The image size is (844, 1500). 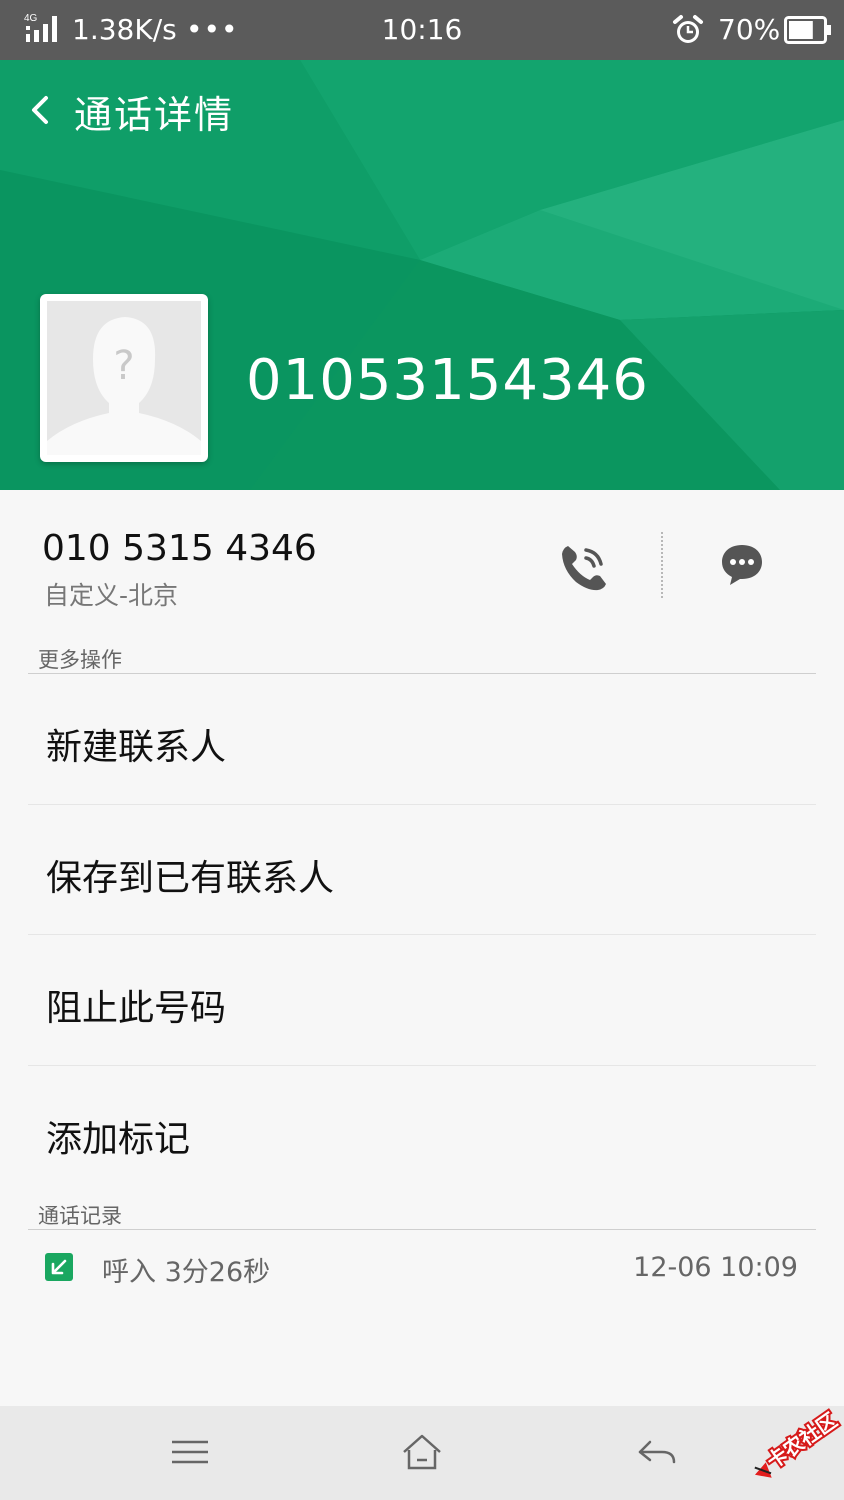 What do you see at coordinates (715, 1267) in the screenshot?
I see `call-datetime: 12-06 10:09` at bounding box center [715, 1267].